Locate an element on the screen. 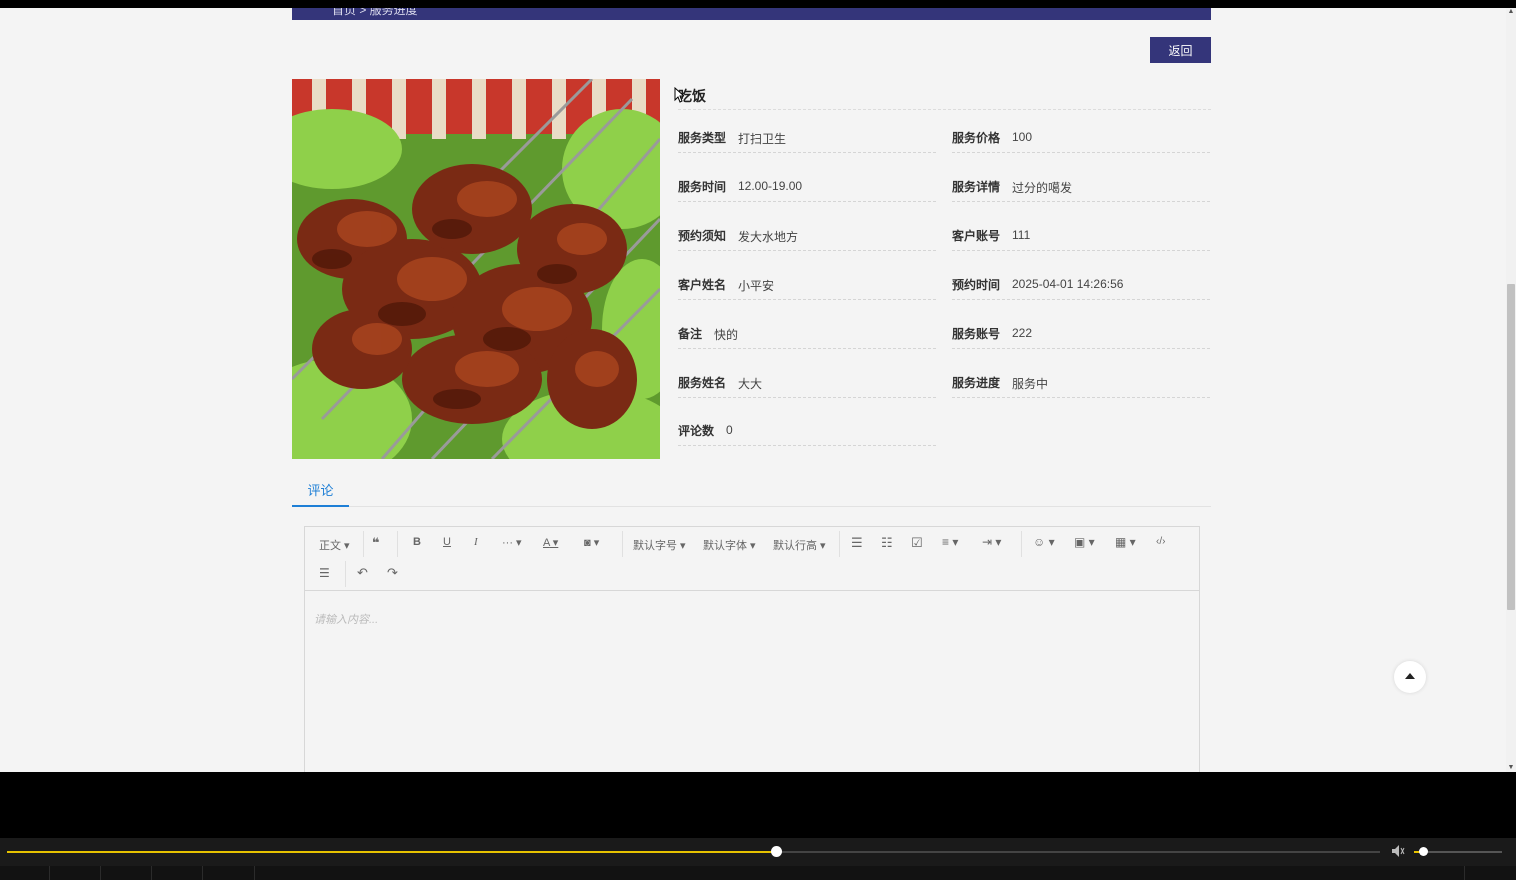 This screenshot has height=880, width=1516. font-family-select: 默认字体 ▾ is located at coordinates (729, 545).